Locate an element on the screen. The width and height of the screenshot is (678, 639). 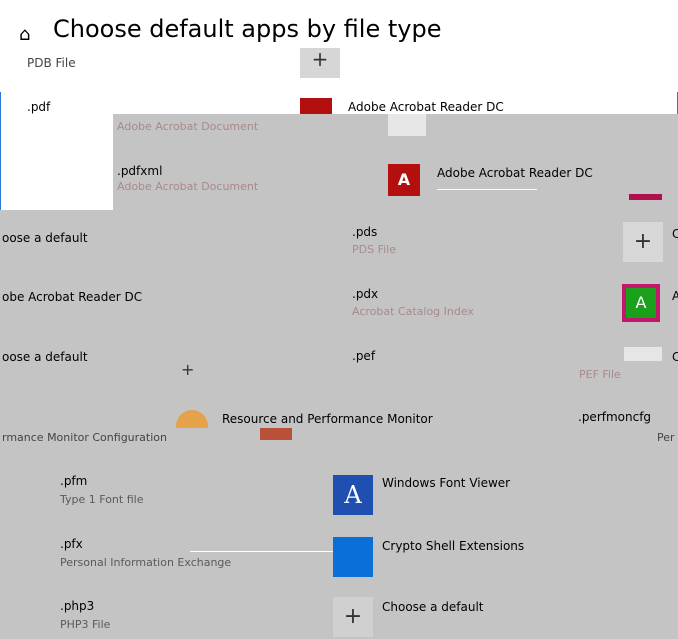
ext-pdf: .pdf is located at coordinates (39, 107).